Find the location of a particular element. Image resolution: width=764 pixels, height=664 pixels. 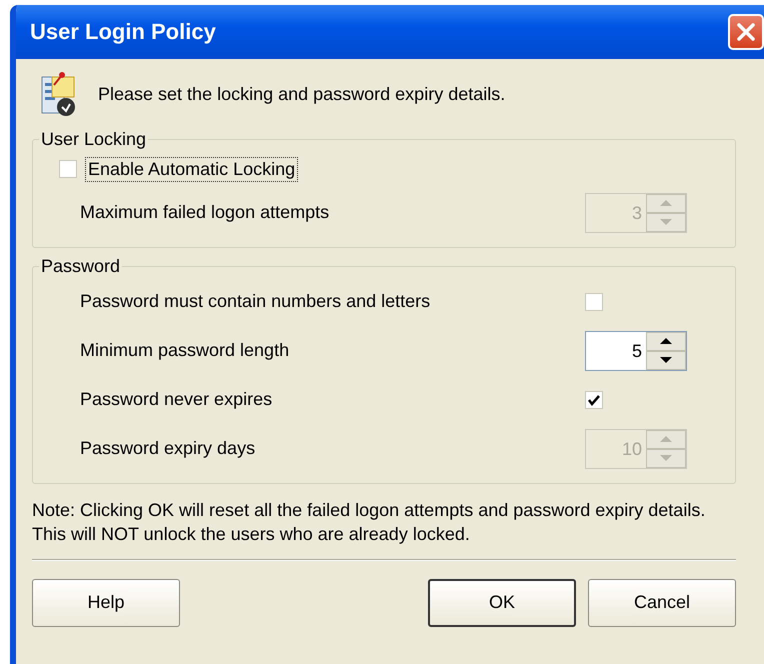

checkbox-label: Enable Automatic Locking is located at coordinates (191, 169).